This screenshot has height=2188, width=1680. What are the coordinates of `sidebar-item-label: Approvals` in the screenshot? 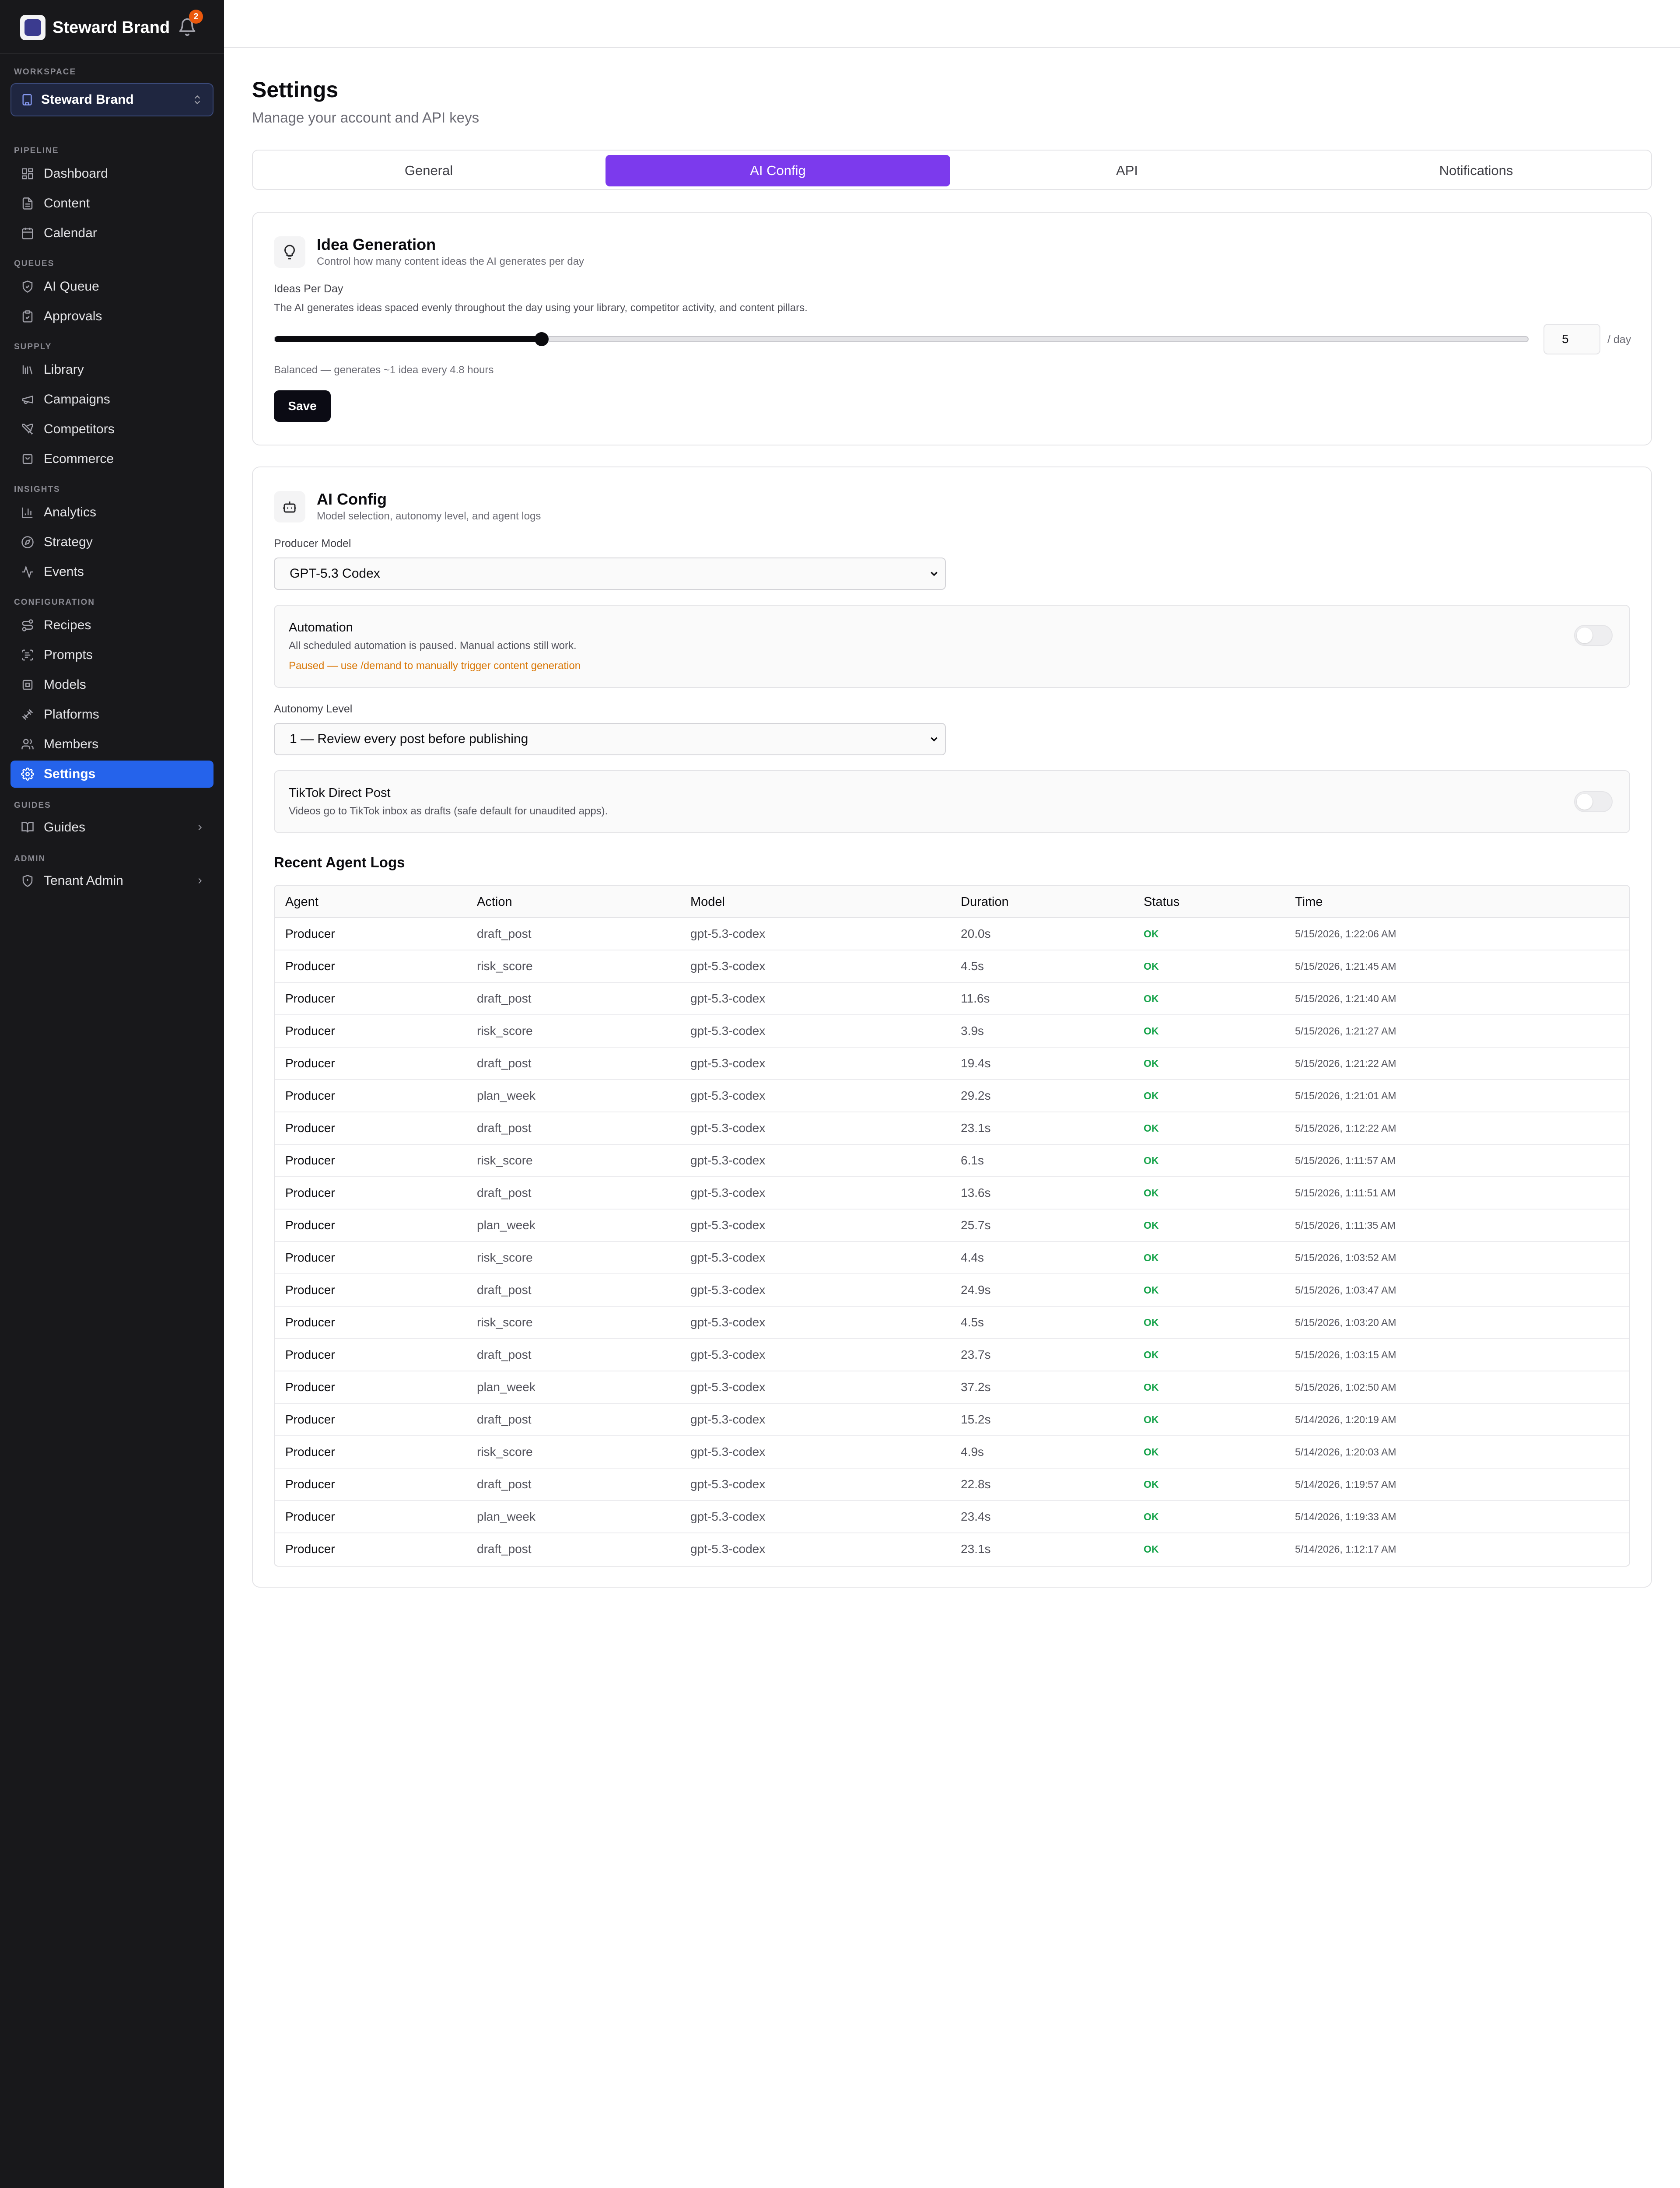 It's located at (73, 316).